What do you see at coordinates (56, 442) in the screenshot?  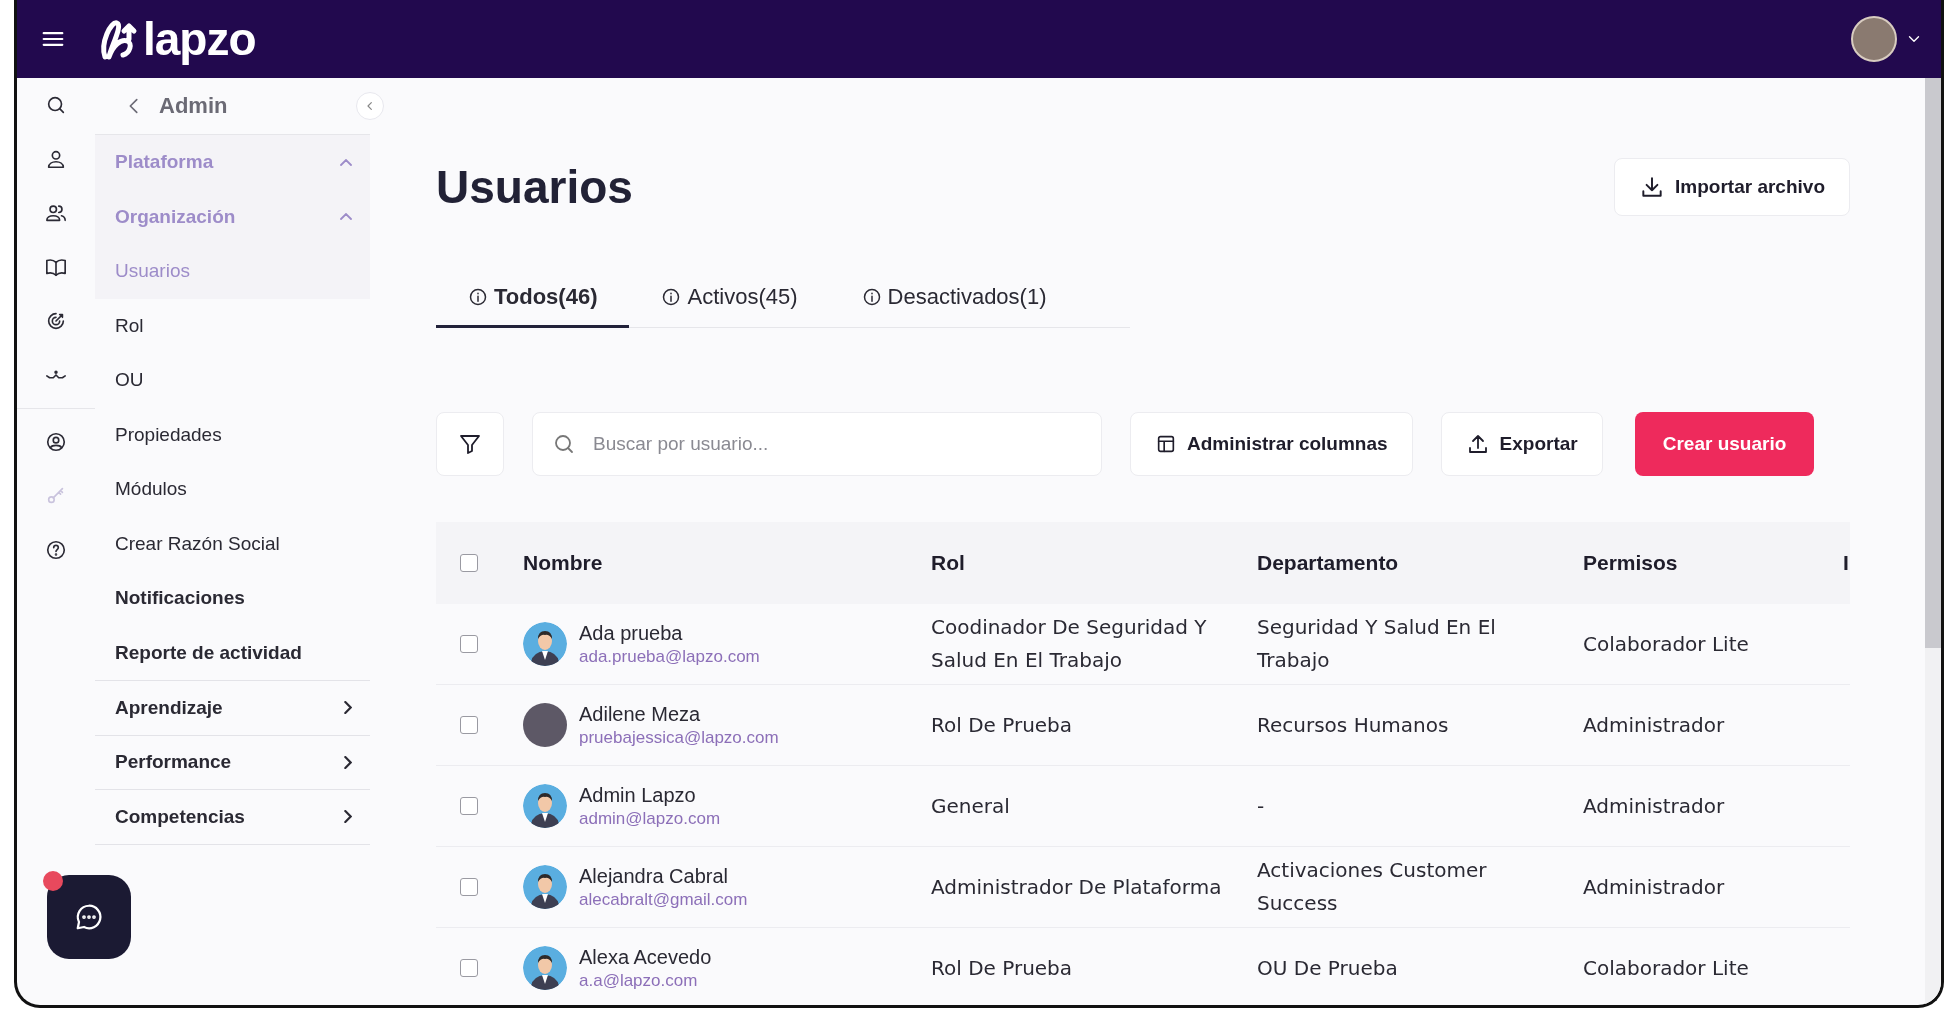 I see `user-circle-icon` at bounding box center [56, 442].